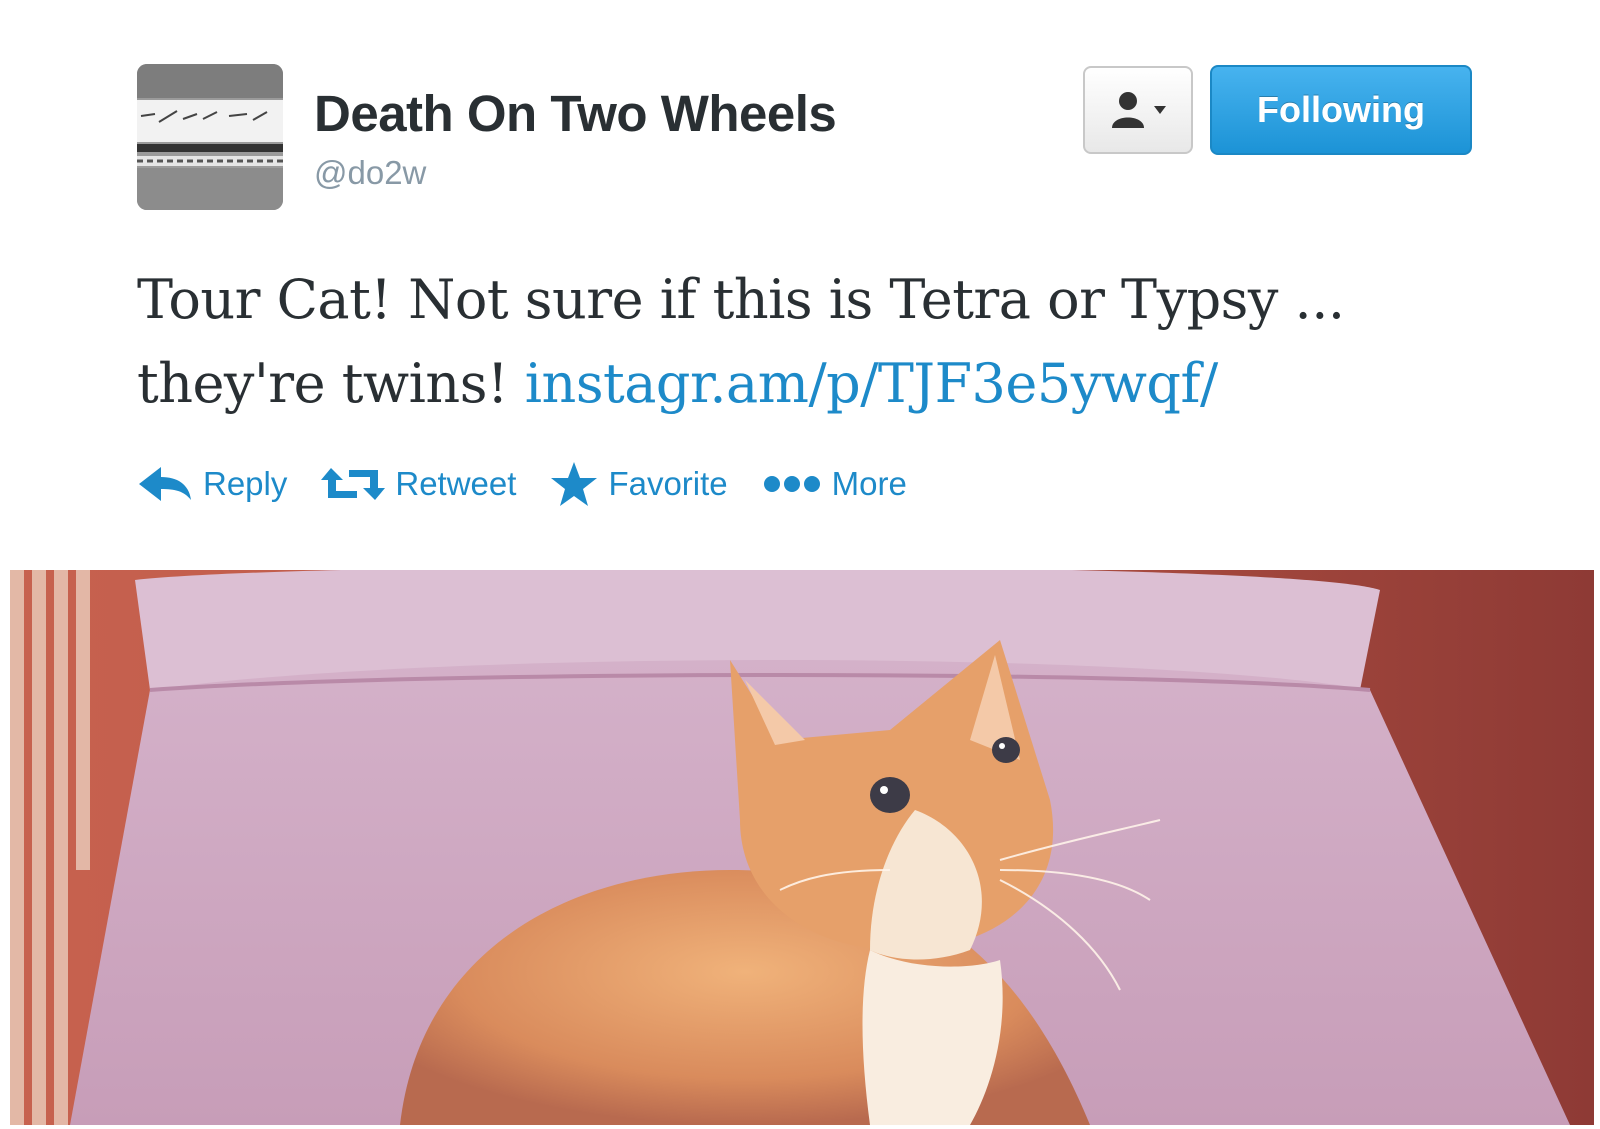 The image size is (1600, 1129). What do you see at coordinates (668, 483) in the screenshot?
I see `favorite-label: Favorite` at bounding box center [668, 483].